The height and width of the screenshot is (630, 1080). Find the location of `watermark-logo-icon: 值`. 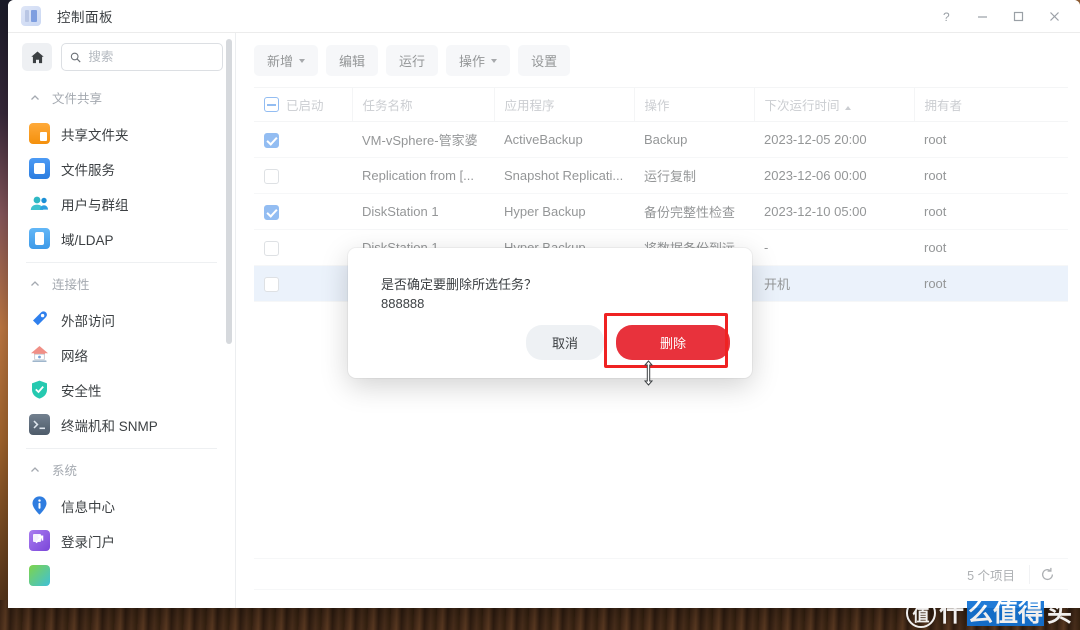

watermark-logo-icon: 值 is located at coordinates (920, 613).